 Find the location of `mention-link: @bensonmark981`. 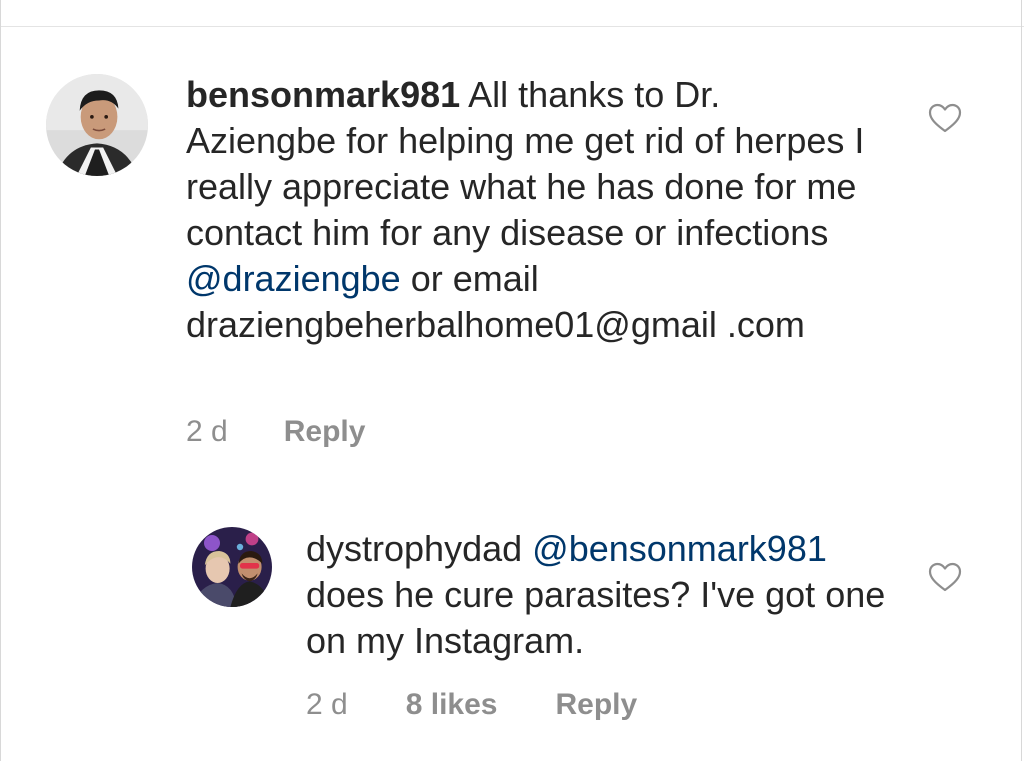

mention-link: @bensonmark981 is located at coordinates (679, 548).